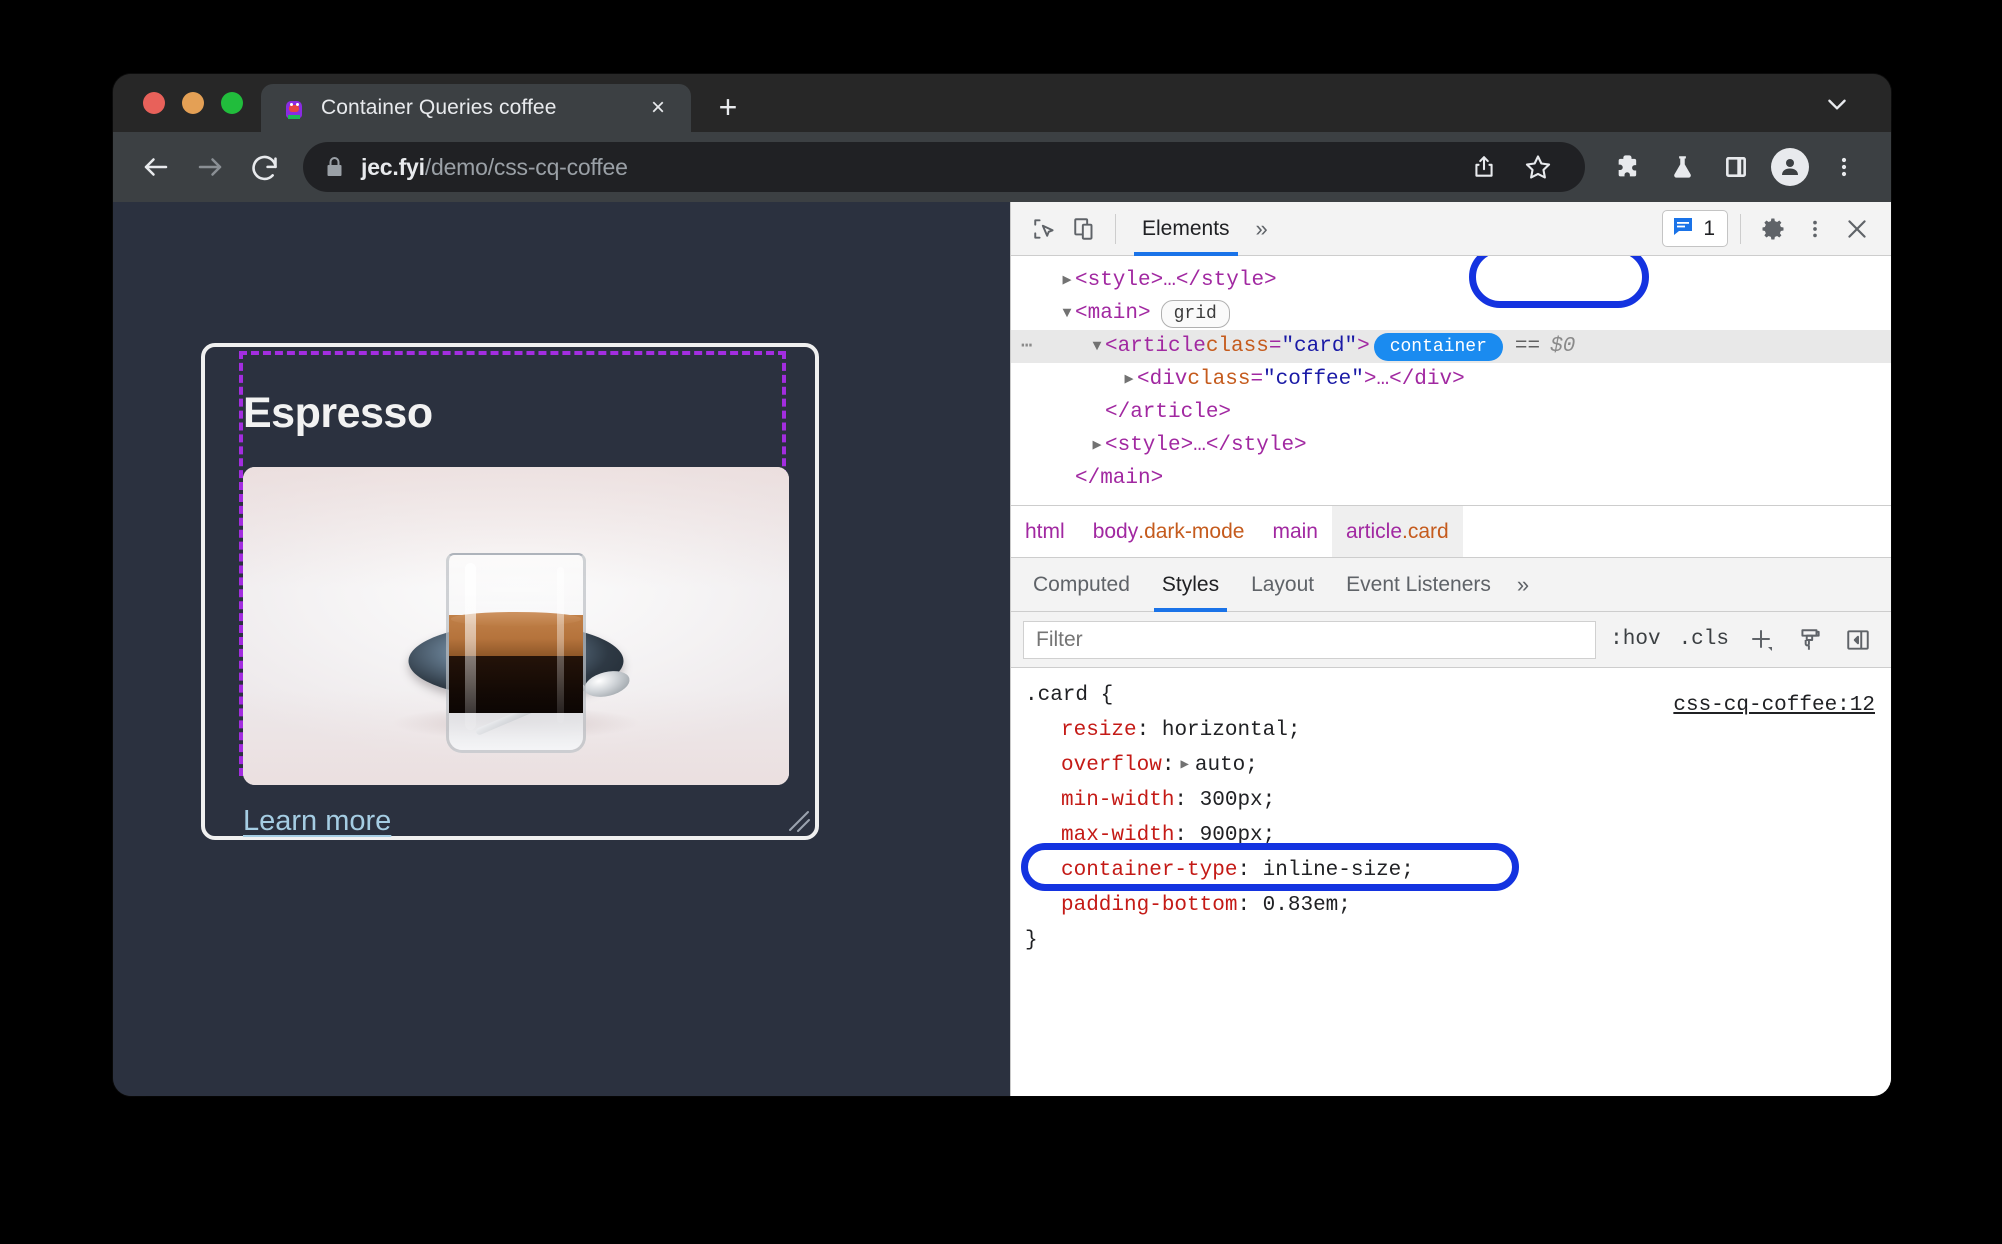  What do you see at coordinates (154, 103) in the screenshot?
I see `window-close-button` at bounding box center [154, 103].